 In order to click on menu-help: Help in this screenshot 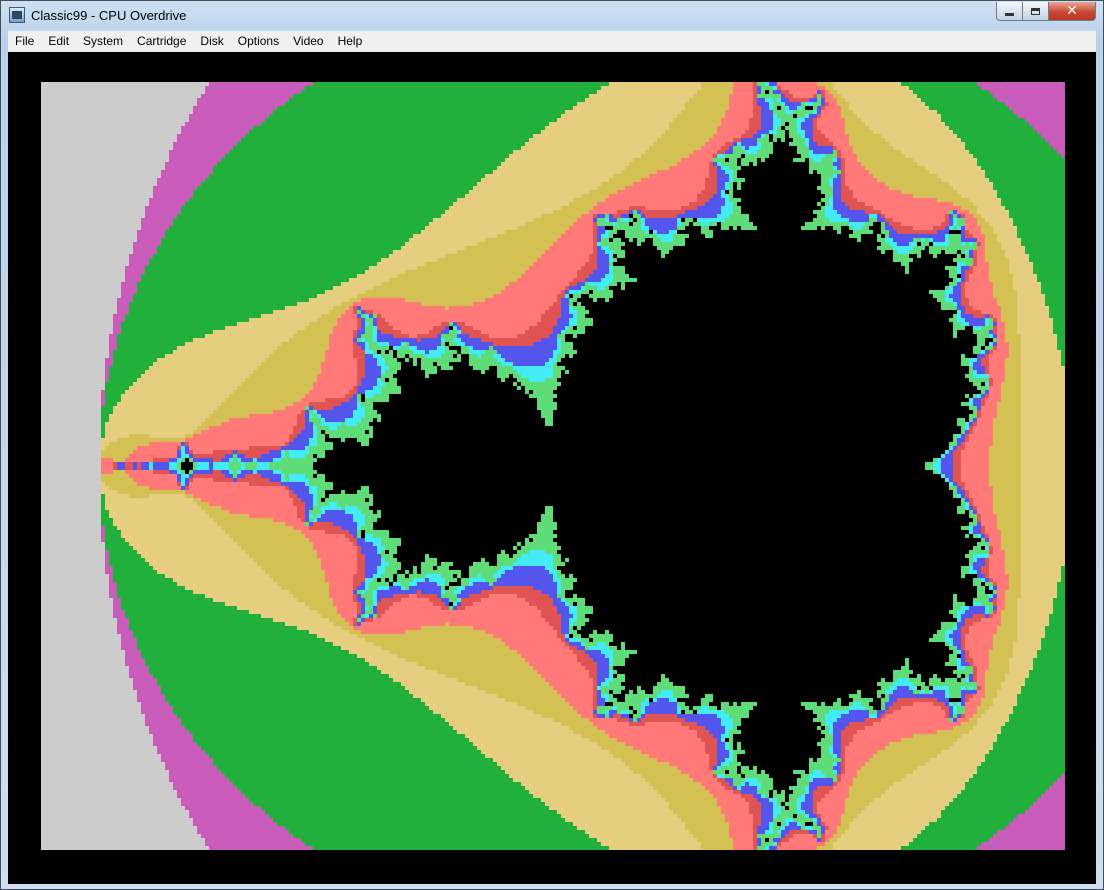, I will do `click(350, 41)`.